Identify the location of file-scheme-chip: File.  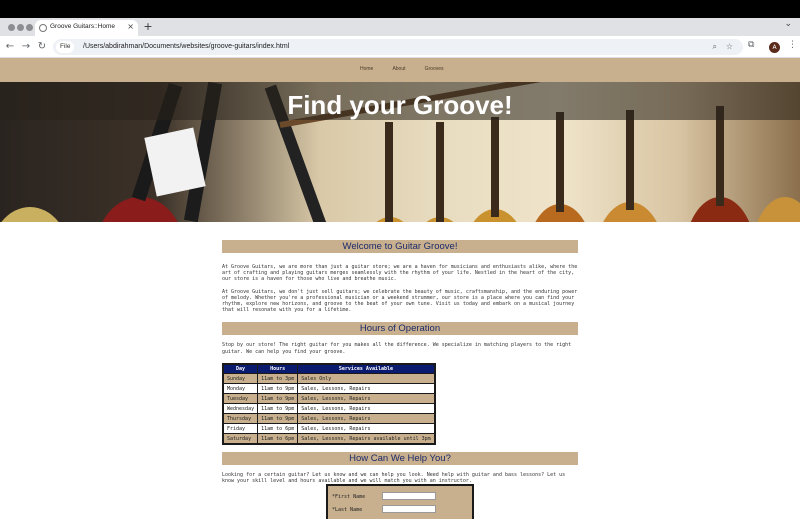
(65, 47).